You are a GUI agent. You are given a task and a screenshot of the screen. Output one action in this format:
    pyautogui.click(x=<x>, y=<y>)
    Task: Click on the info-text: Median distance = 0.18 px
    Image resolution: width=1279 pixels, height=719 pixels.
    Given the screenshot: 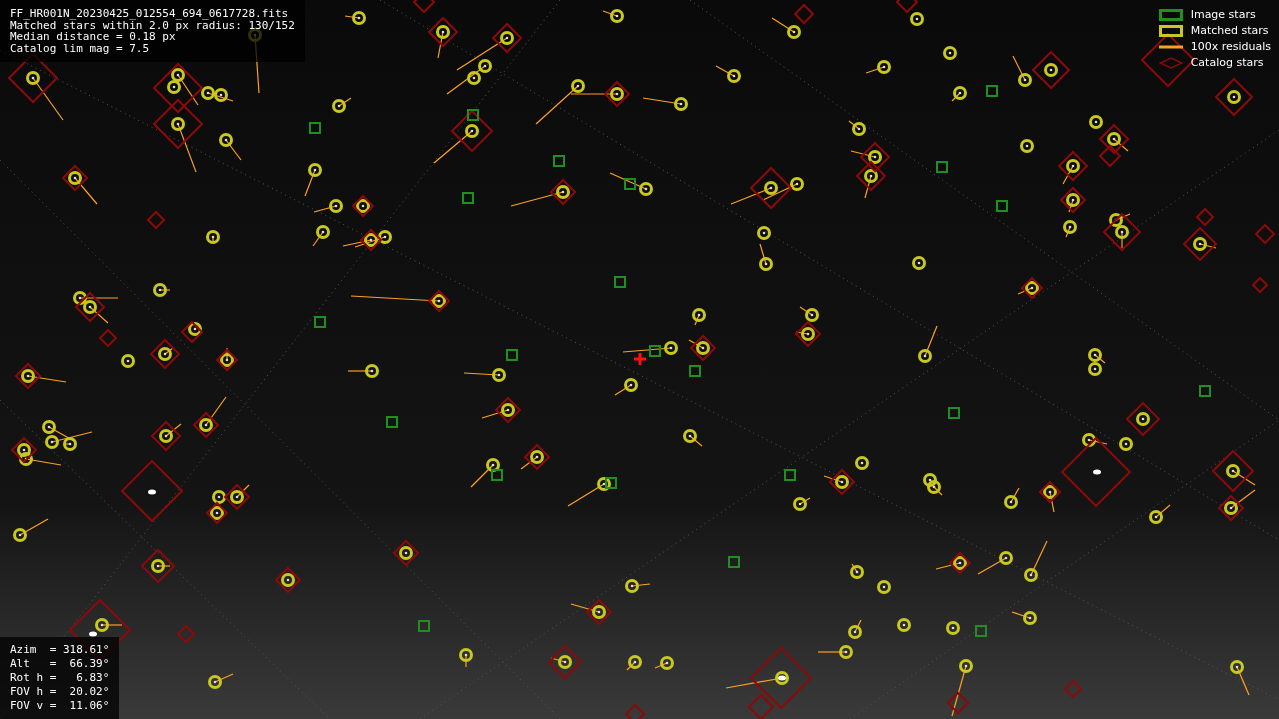 What is the action you would take?
    pyautogui.click(x=93, y=37)
    